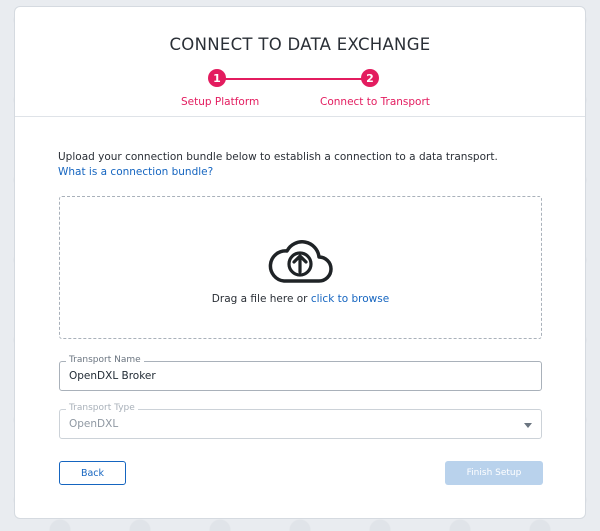  I want to click on transport-name-label: Transport Name, so click(105, 360).